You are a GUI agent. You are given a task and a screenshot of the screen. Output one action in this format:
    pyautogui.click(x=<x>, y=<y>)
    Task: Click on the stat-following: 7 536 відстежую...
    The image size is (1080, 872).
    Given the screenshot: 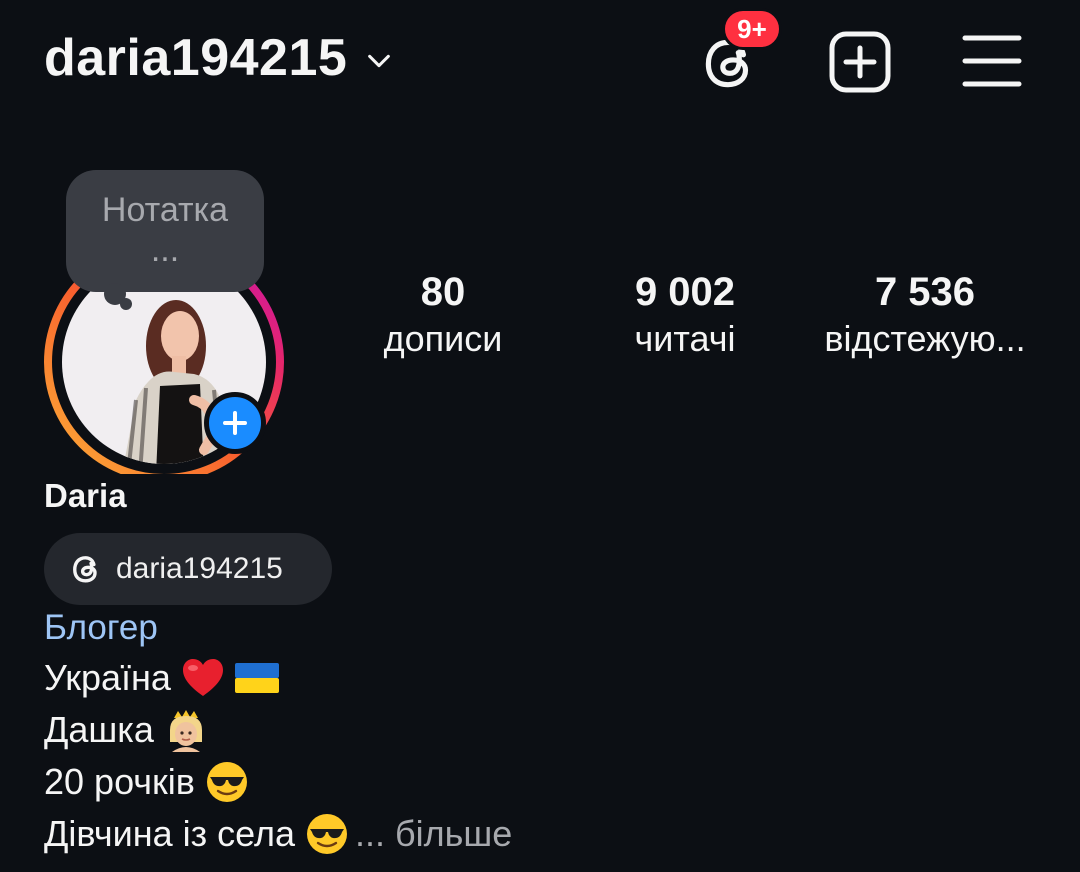 What is the action you would take?
    pyautogui.click(x=925, y=315)
    